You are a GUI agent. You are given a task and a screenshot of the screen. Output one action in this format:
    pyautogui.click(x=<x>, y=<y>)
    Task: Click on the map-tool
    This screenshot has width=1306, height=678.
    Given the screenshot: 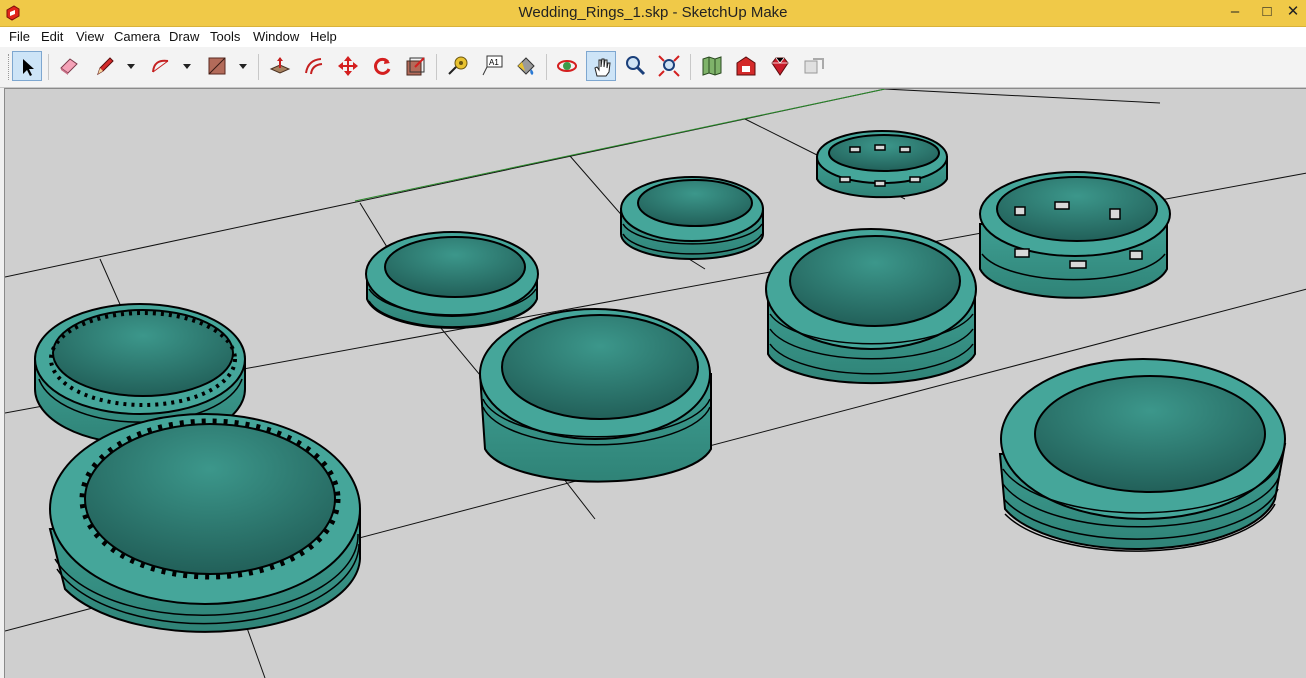 What is the action you would take?
    pyautogui.click(x=712, y=66)
    